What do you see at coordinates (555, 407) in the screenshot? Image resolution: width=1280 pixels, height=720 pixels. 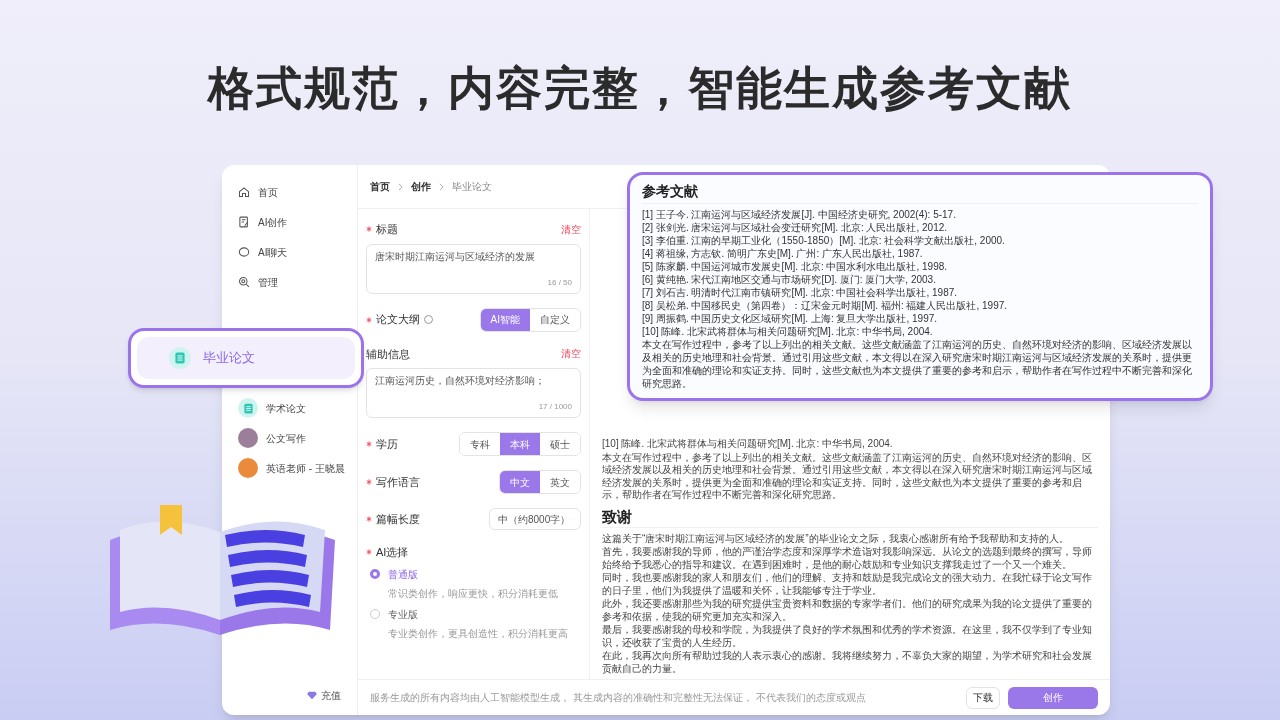 I see `character-counter: 17 / 1000` at bounding box center [555, 407].